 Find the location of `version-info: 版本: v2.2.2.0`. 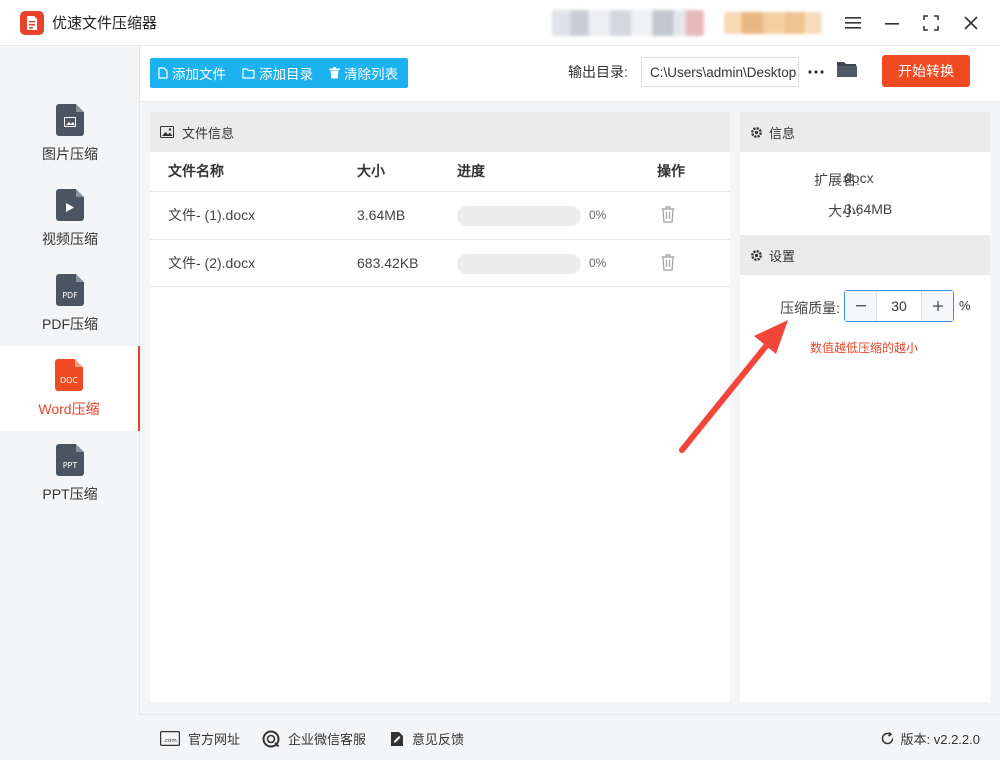

version-info: 版本: v2.2.2.0 is located at coordinates (930, 738).